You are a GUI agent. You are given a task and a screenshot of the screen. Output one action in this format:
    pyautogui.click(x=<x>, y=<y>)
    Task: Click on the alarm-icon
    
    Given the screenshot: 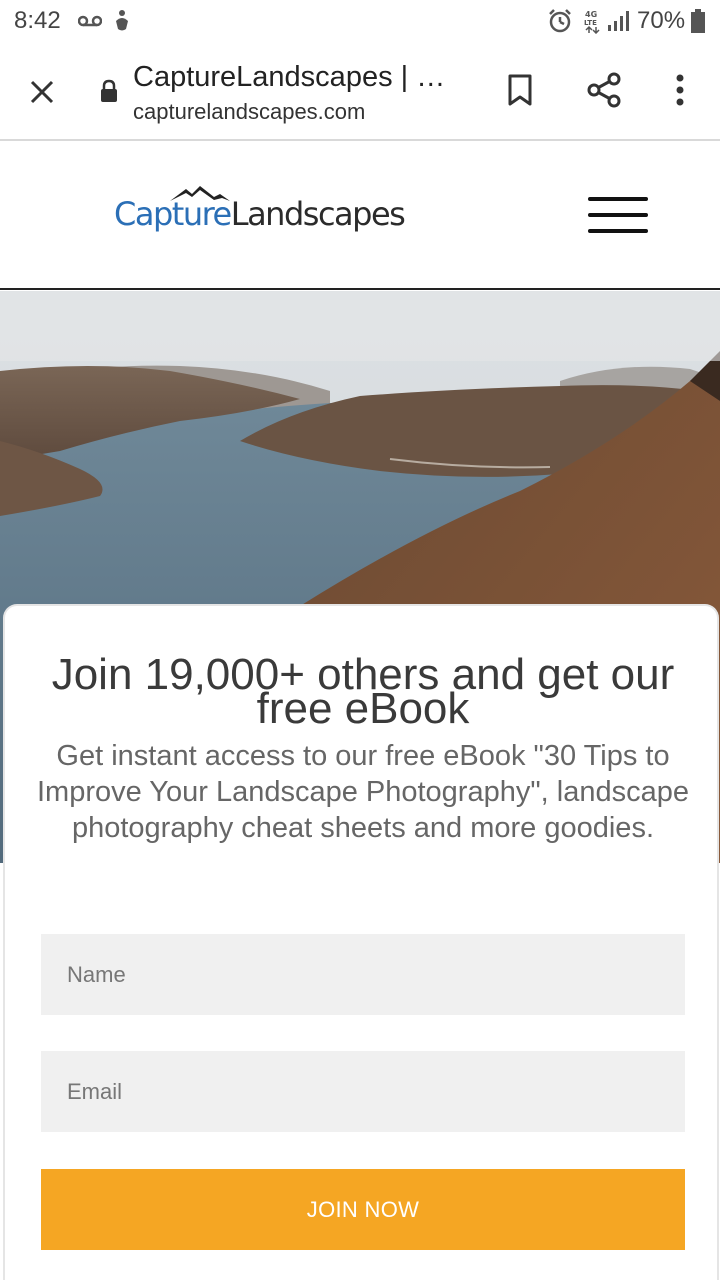 What is the action you would take?
    pyautogui.click(x=560, y=21)
    